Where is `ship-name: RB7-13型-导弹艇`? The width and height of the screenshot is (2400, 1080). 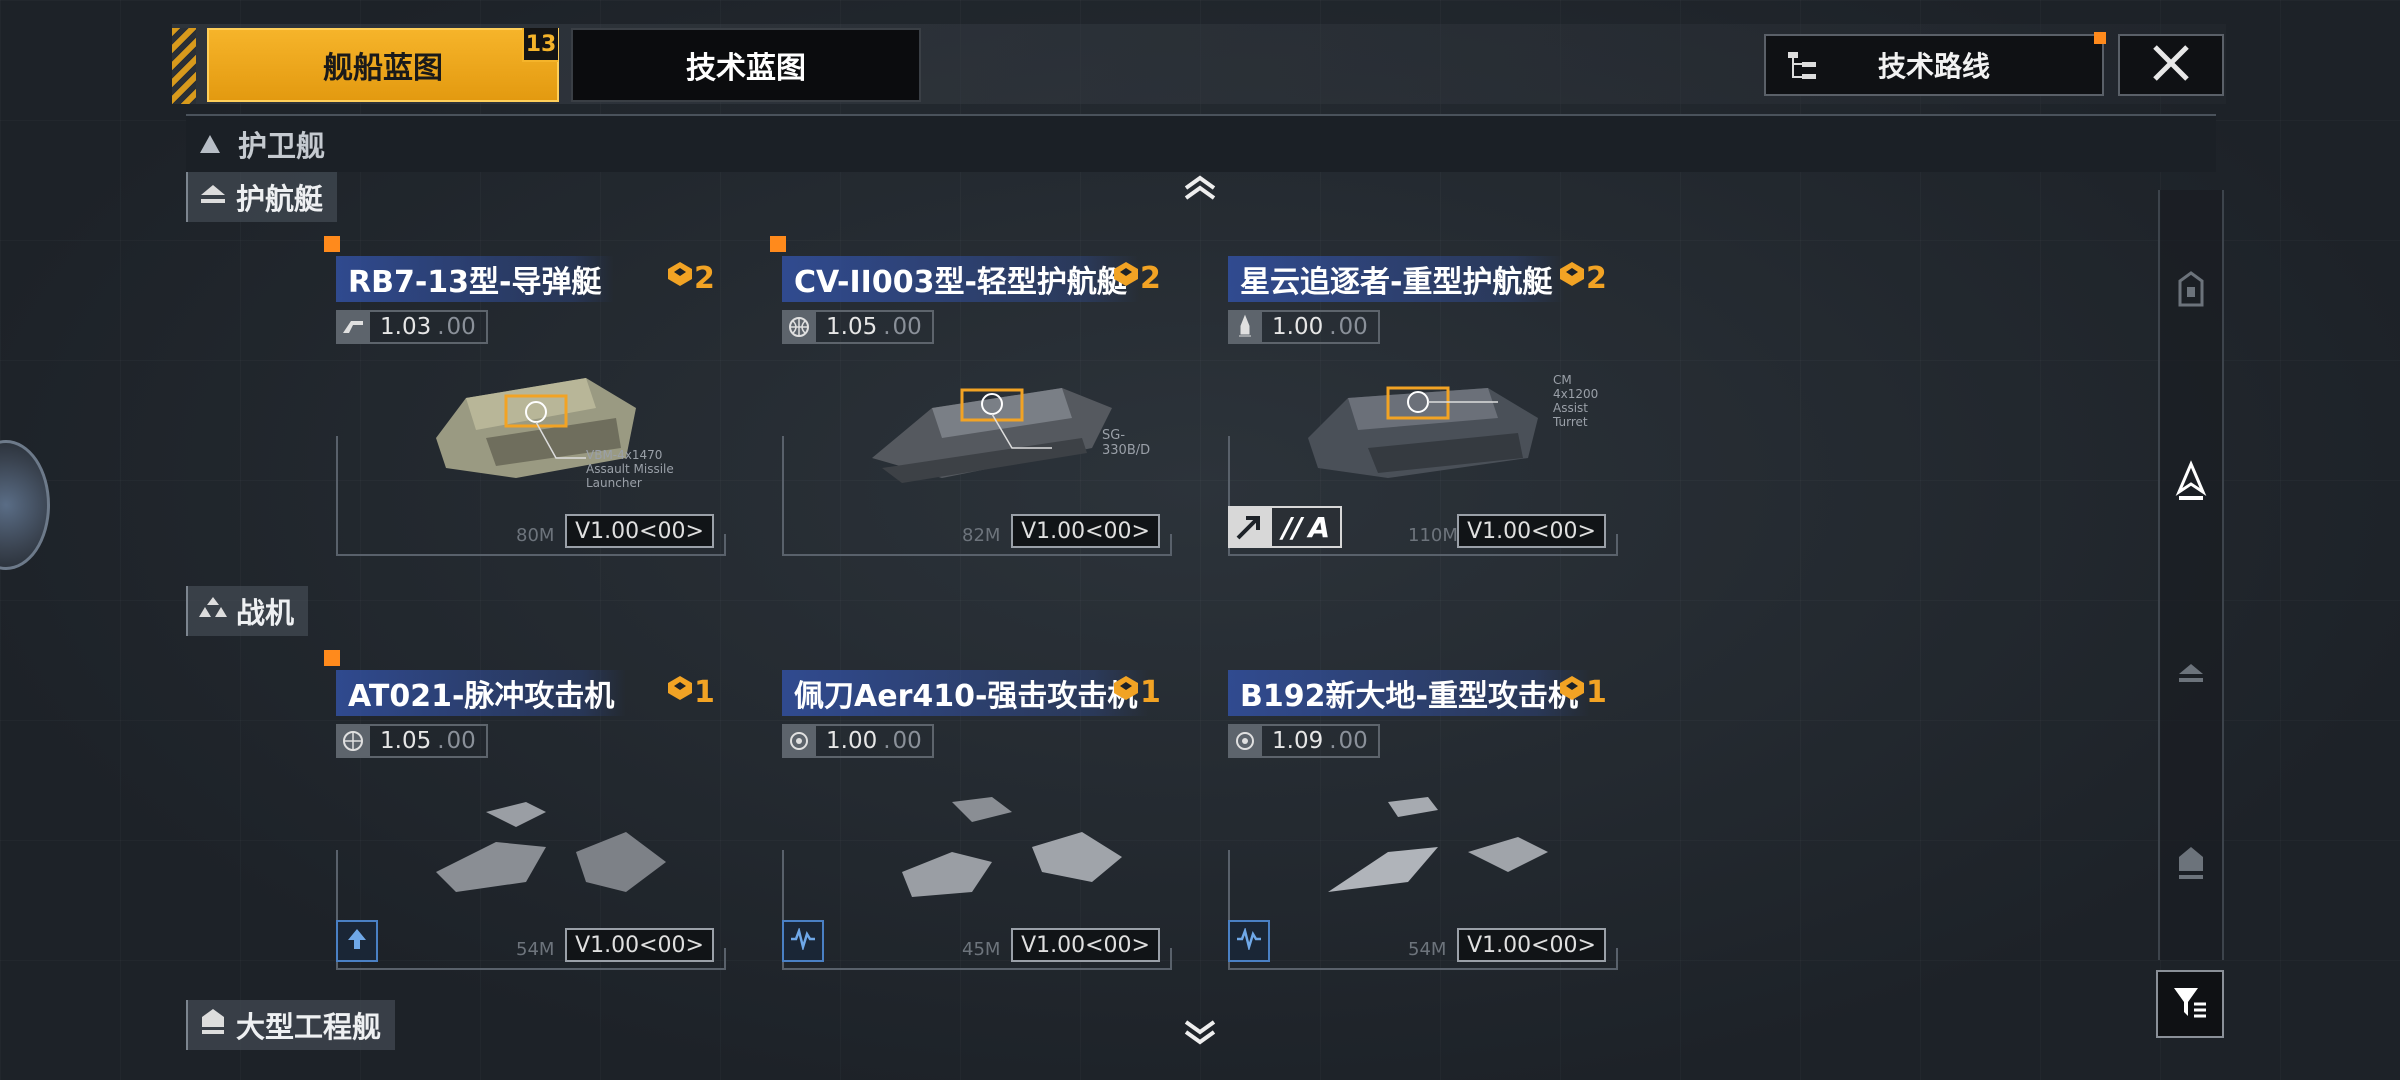
ship-name: RB7-13型-导弹艇 is located at coordinates (475, 279).